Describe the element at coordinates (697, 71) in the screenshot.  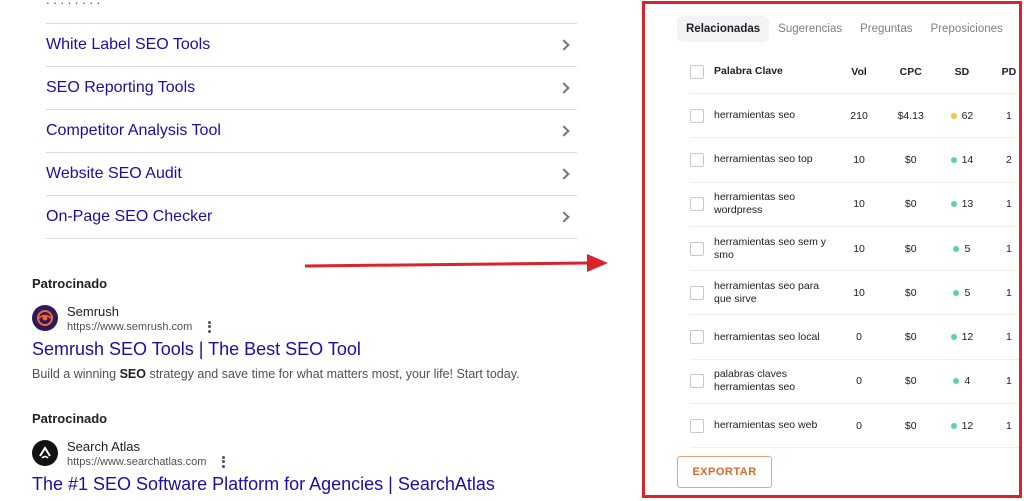
I see `select-all-checkbox` at that location.